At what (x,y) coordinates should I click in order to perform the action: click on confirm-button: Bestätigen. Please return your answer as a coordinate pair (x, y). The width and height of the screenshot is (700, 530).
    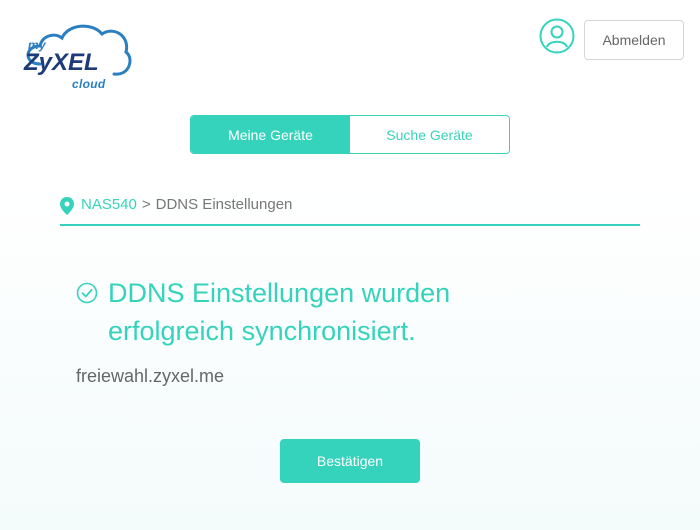
    Looking at the image, I should click on (350, 461).